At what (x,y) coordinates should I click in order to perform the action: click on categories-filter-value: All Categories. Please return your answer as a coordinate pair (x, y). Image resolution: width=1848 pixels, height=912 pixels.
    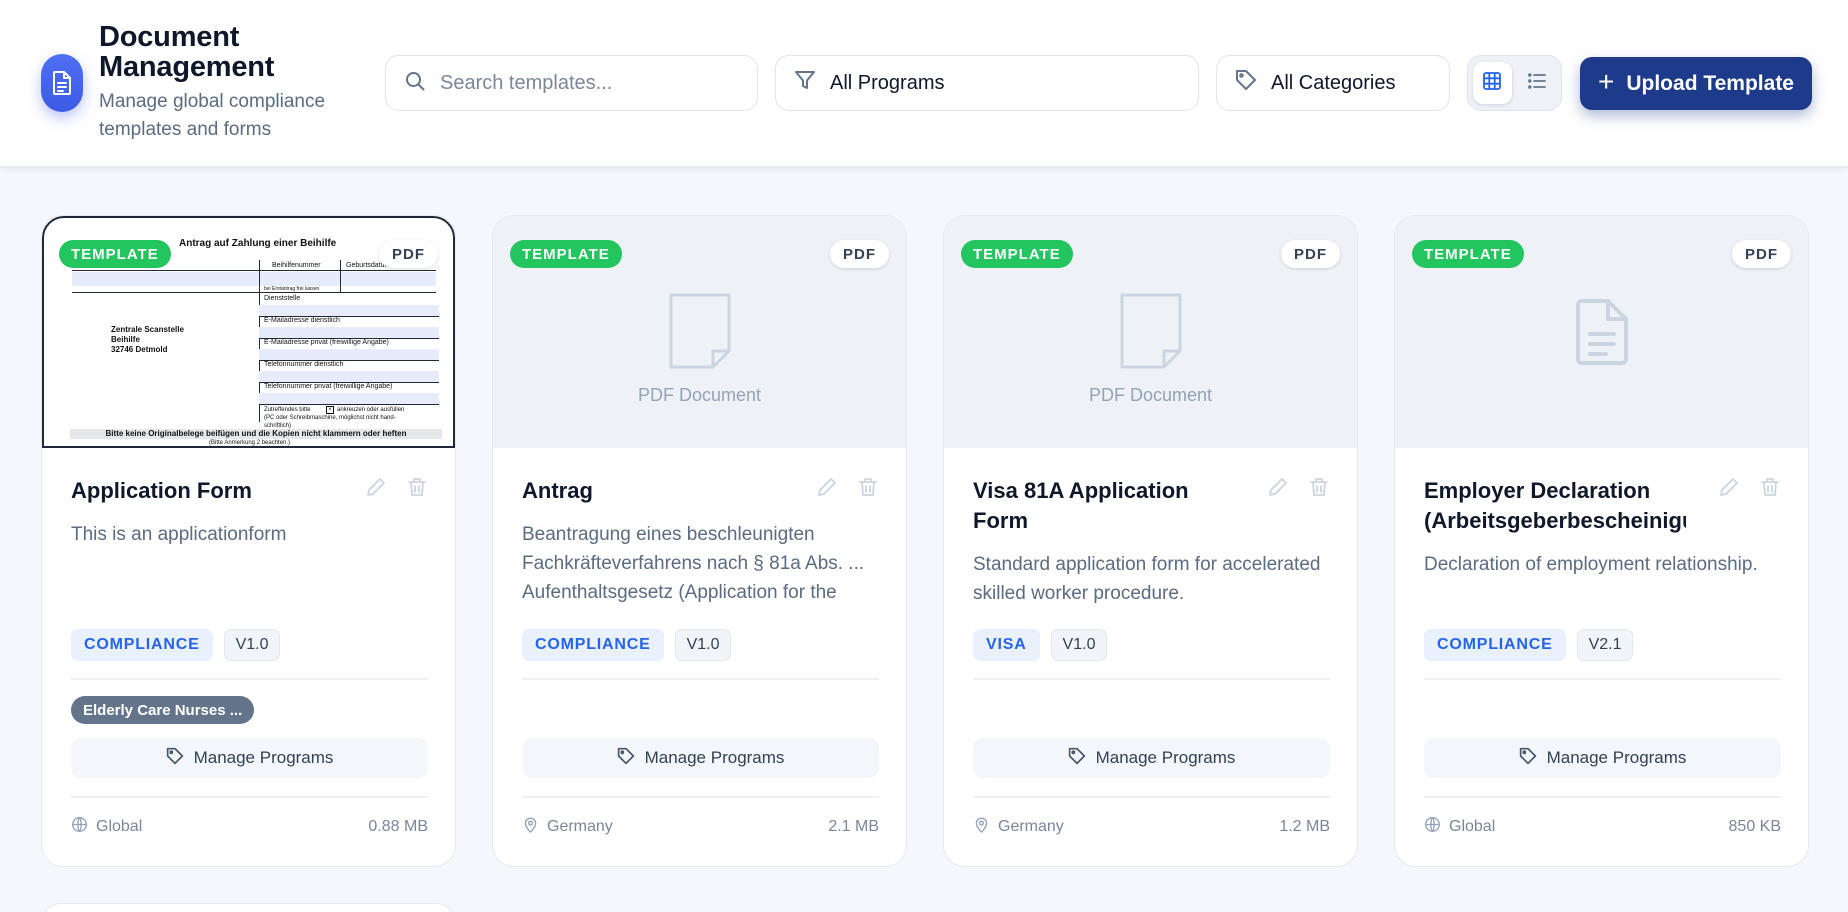
    Looking at the image, I should click on (1333, 82).